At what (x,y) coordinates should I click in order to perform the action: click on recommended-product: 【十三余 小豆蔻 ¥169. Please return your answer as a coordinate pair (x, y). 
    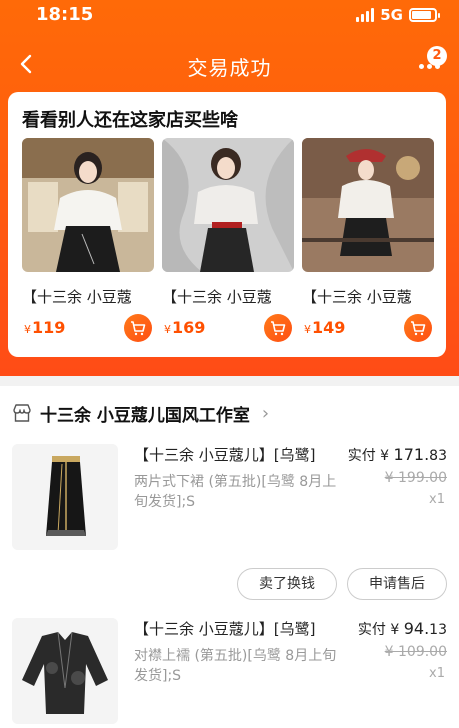
    Looking at the image, I should click on (228, 243).